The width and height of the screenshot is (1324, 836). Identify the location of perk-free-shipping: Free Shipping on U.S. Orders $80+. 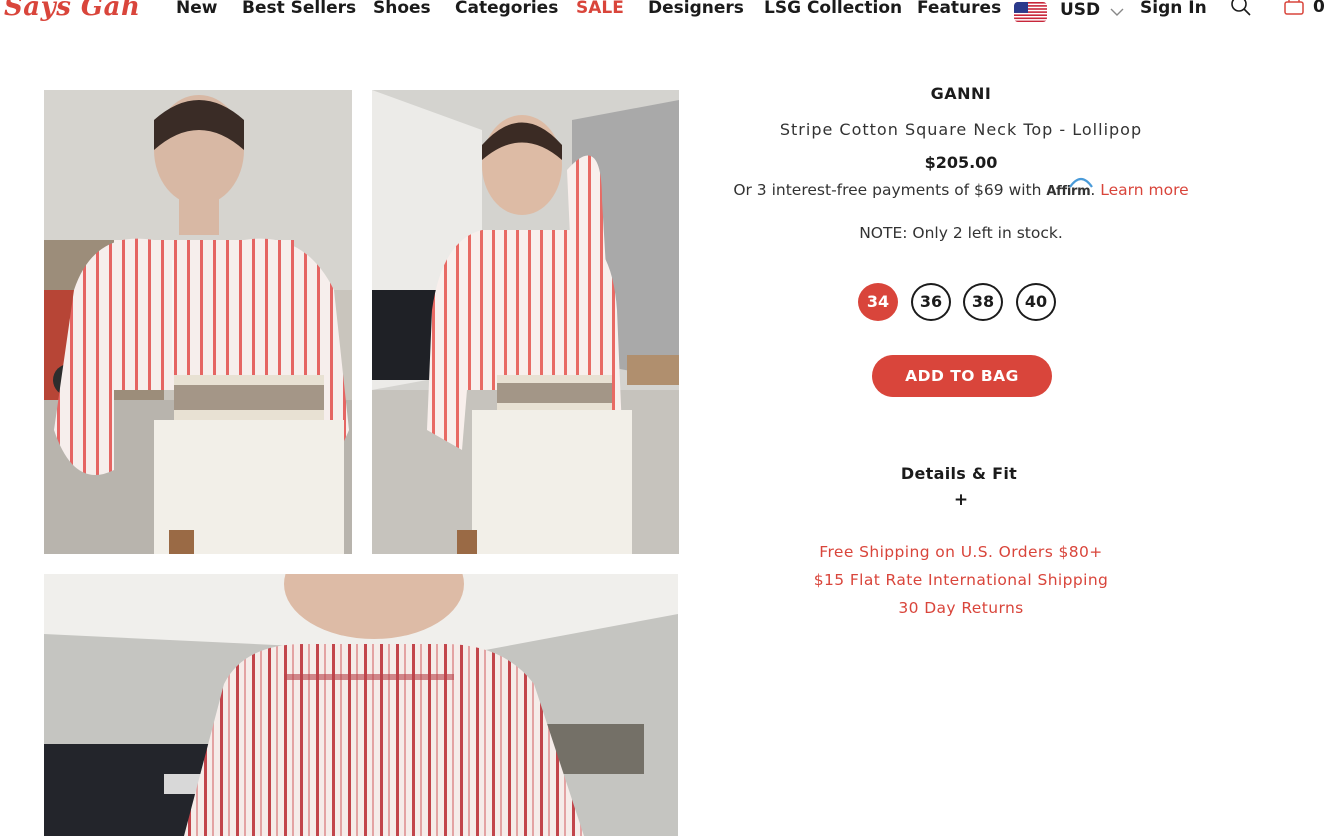
(961, 552).